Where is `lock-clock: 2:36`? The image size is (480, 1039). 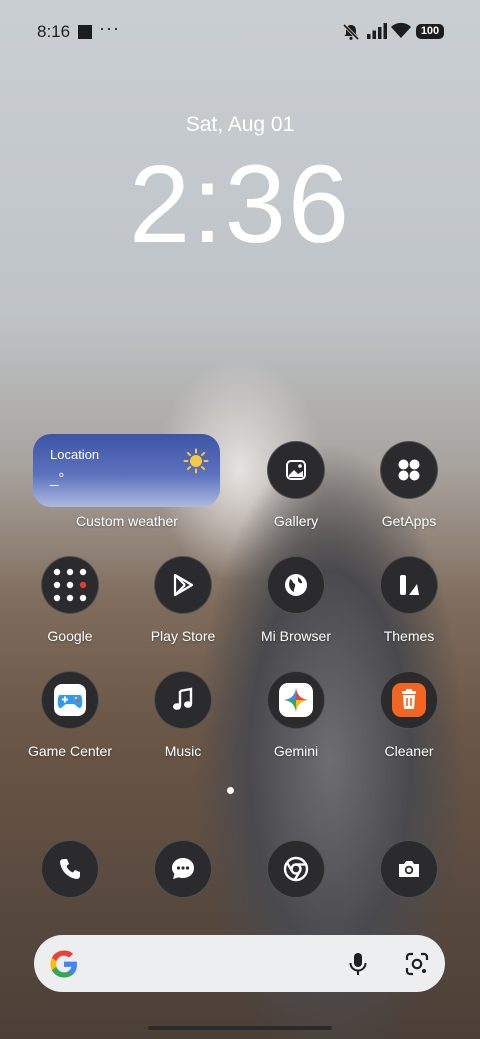 lock-clock: 2:36 is located at coordinates (240, 204).